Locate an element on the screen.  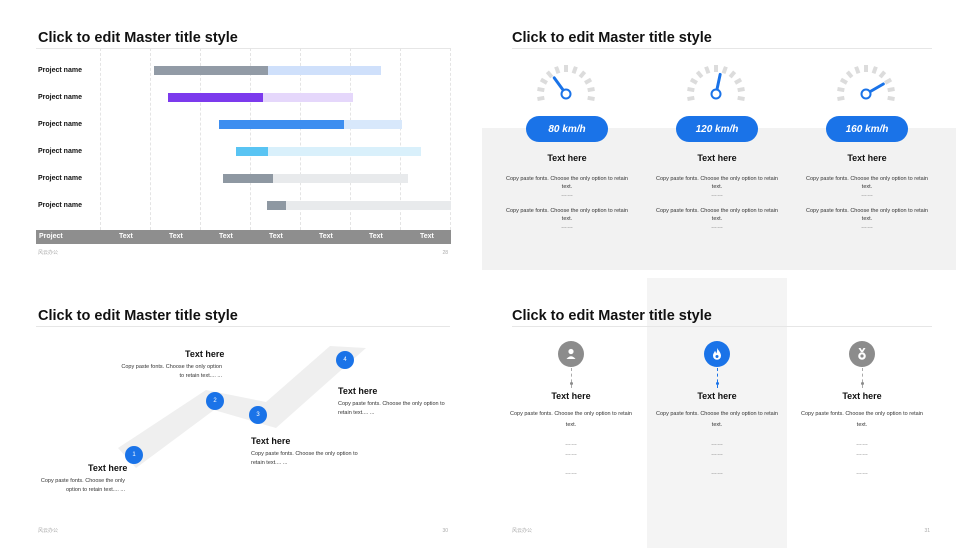
step-marker: 1 is located at coordinates (134, 455).